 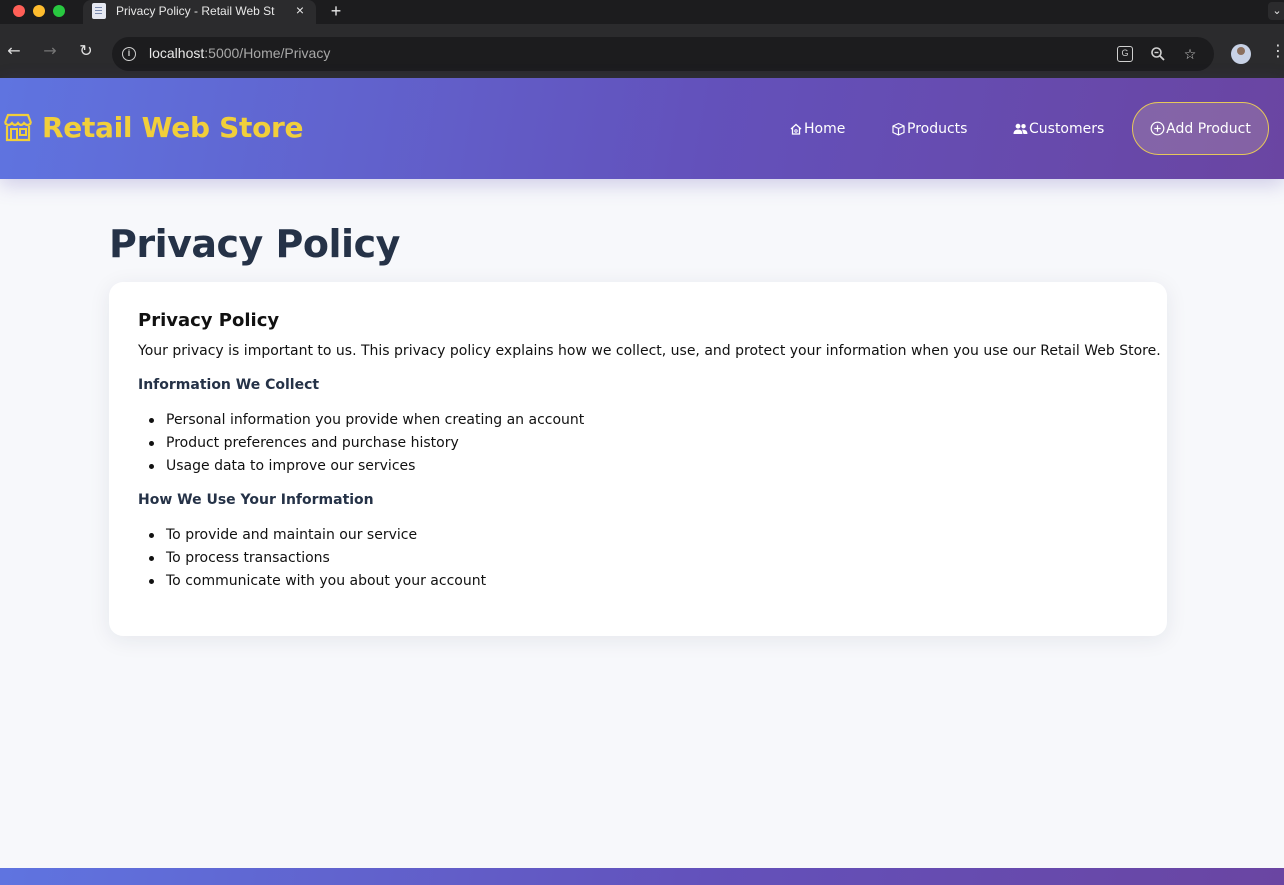 What do you see at coordinates (336, 11) in the screenshot?
I see `new-tab-button: +` at bounding box center [336, 11].